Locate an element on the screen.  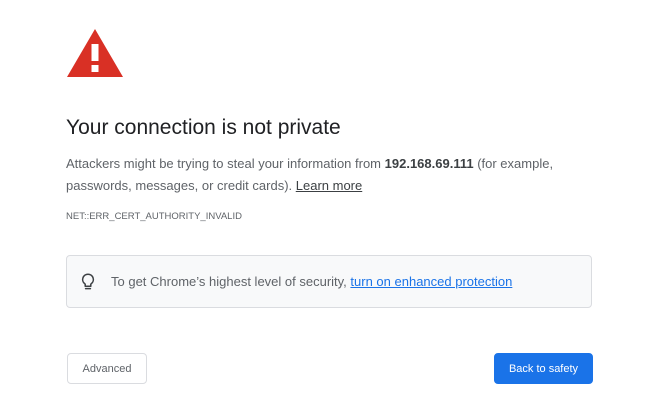
learn-more-link: Learn more is located at coordinates (329, 185).